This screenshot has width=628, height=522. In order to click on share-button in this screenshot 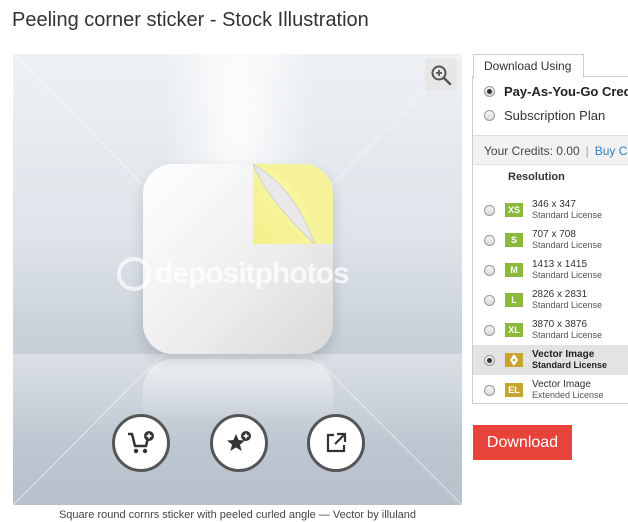, I will do `click(336, 443)`.